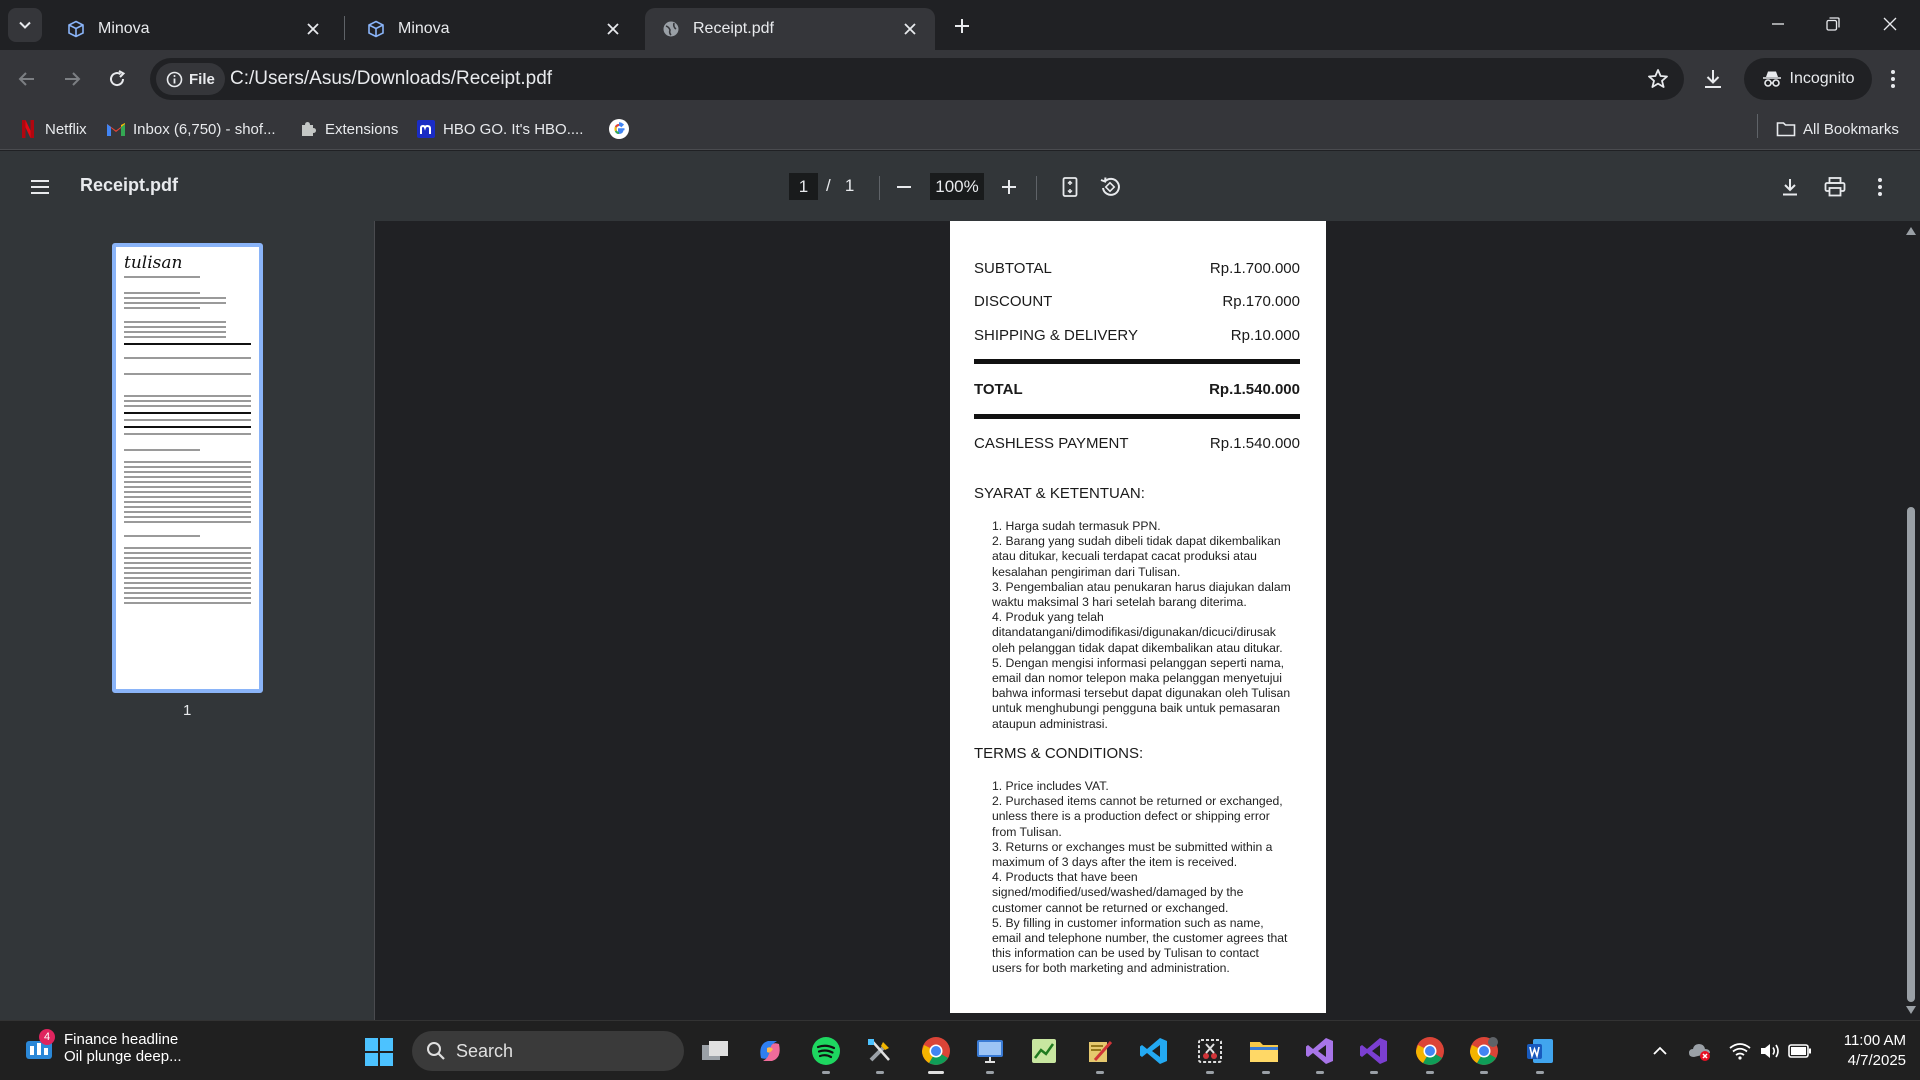 The width and height of the screenshot is (1920, 1080). I want to click on scrollbar-thumb, so click(1911, 754).